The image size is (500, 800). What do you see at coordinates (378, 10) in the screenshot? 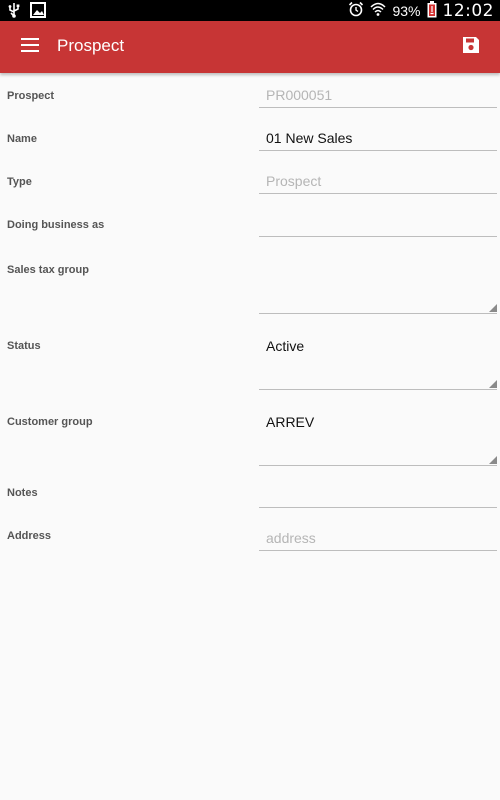
I see `wifi-icon` at bounding box center [378, 10].